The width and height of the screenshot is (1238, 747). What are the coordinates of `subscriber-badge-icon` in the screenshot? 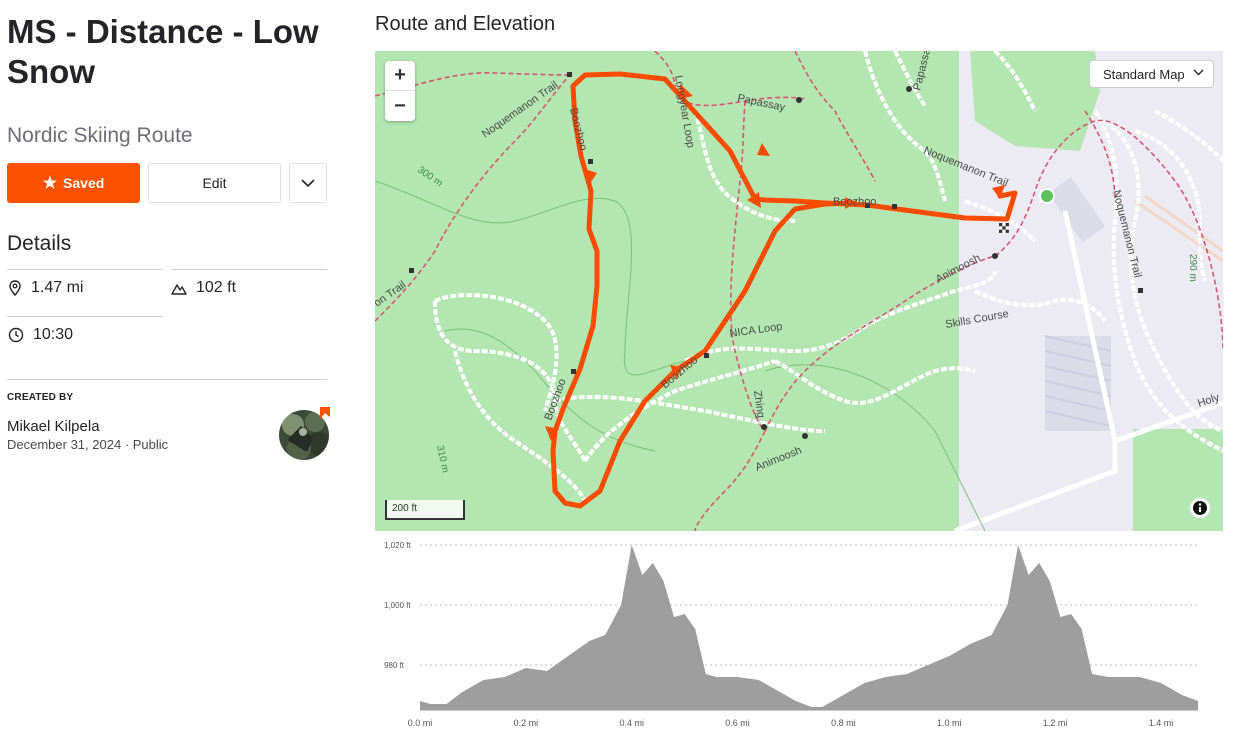 It's located at (325, 413).